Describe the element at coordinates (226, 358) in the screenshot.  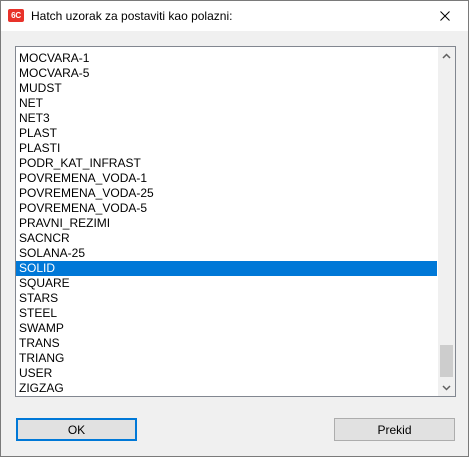
I see `list-item: TRIANG` at that location.